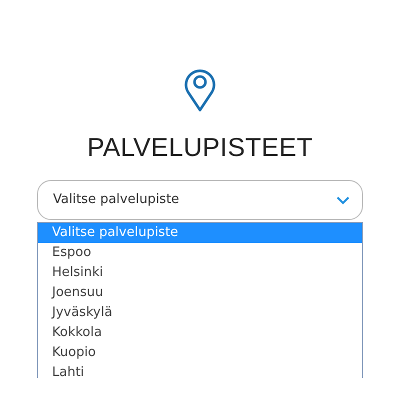 The image size is (400, 400). Describe the element at coordinates (200, 253) in the screenshot. I see `dropdown-option: Espoo` at that location.